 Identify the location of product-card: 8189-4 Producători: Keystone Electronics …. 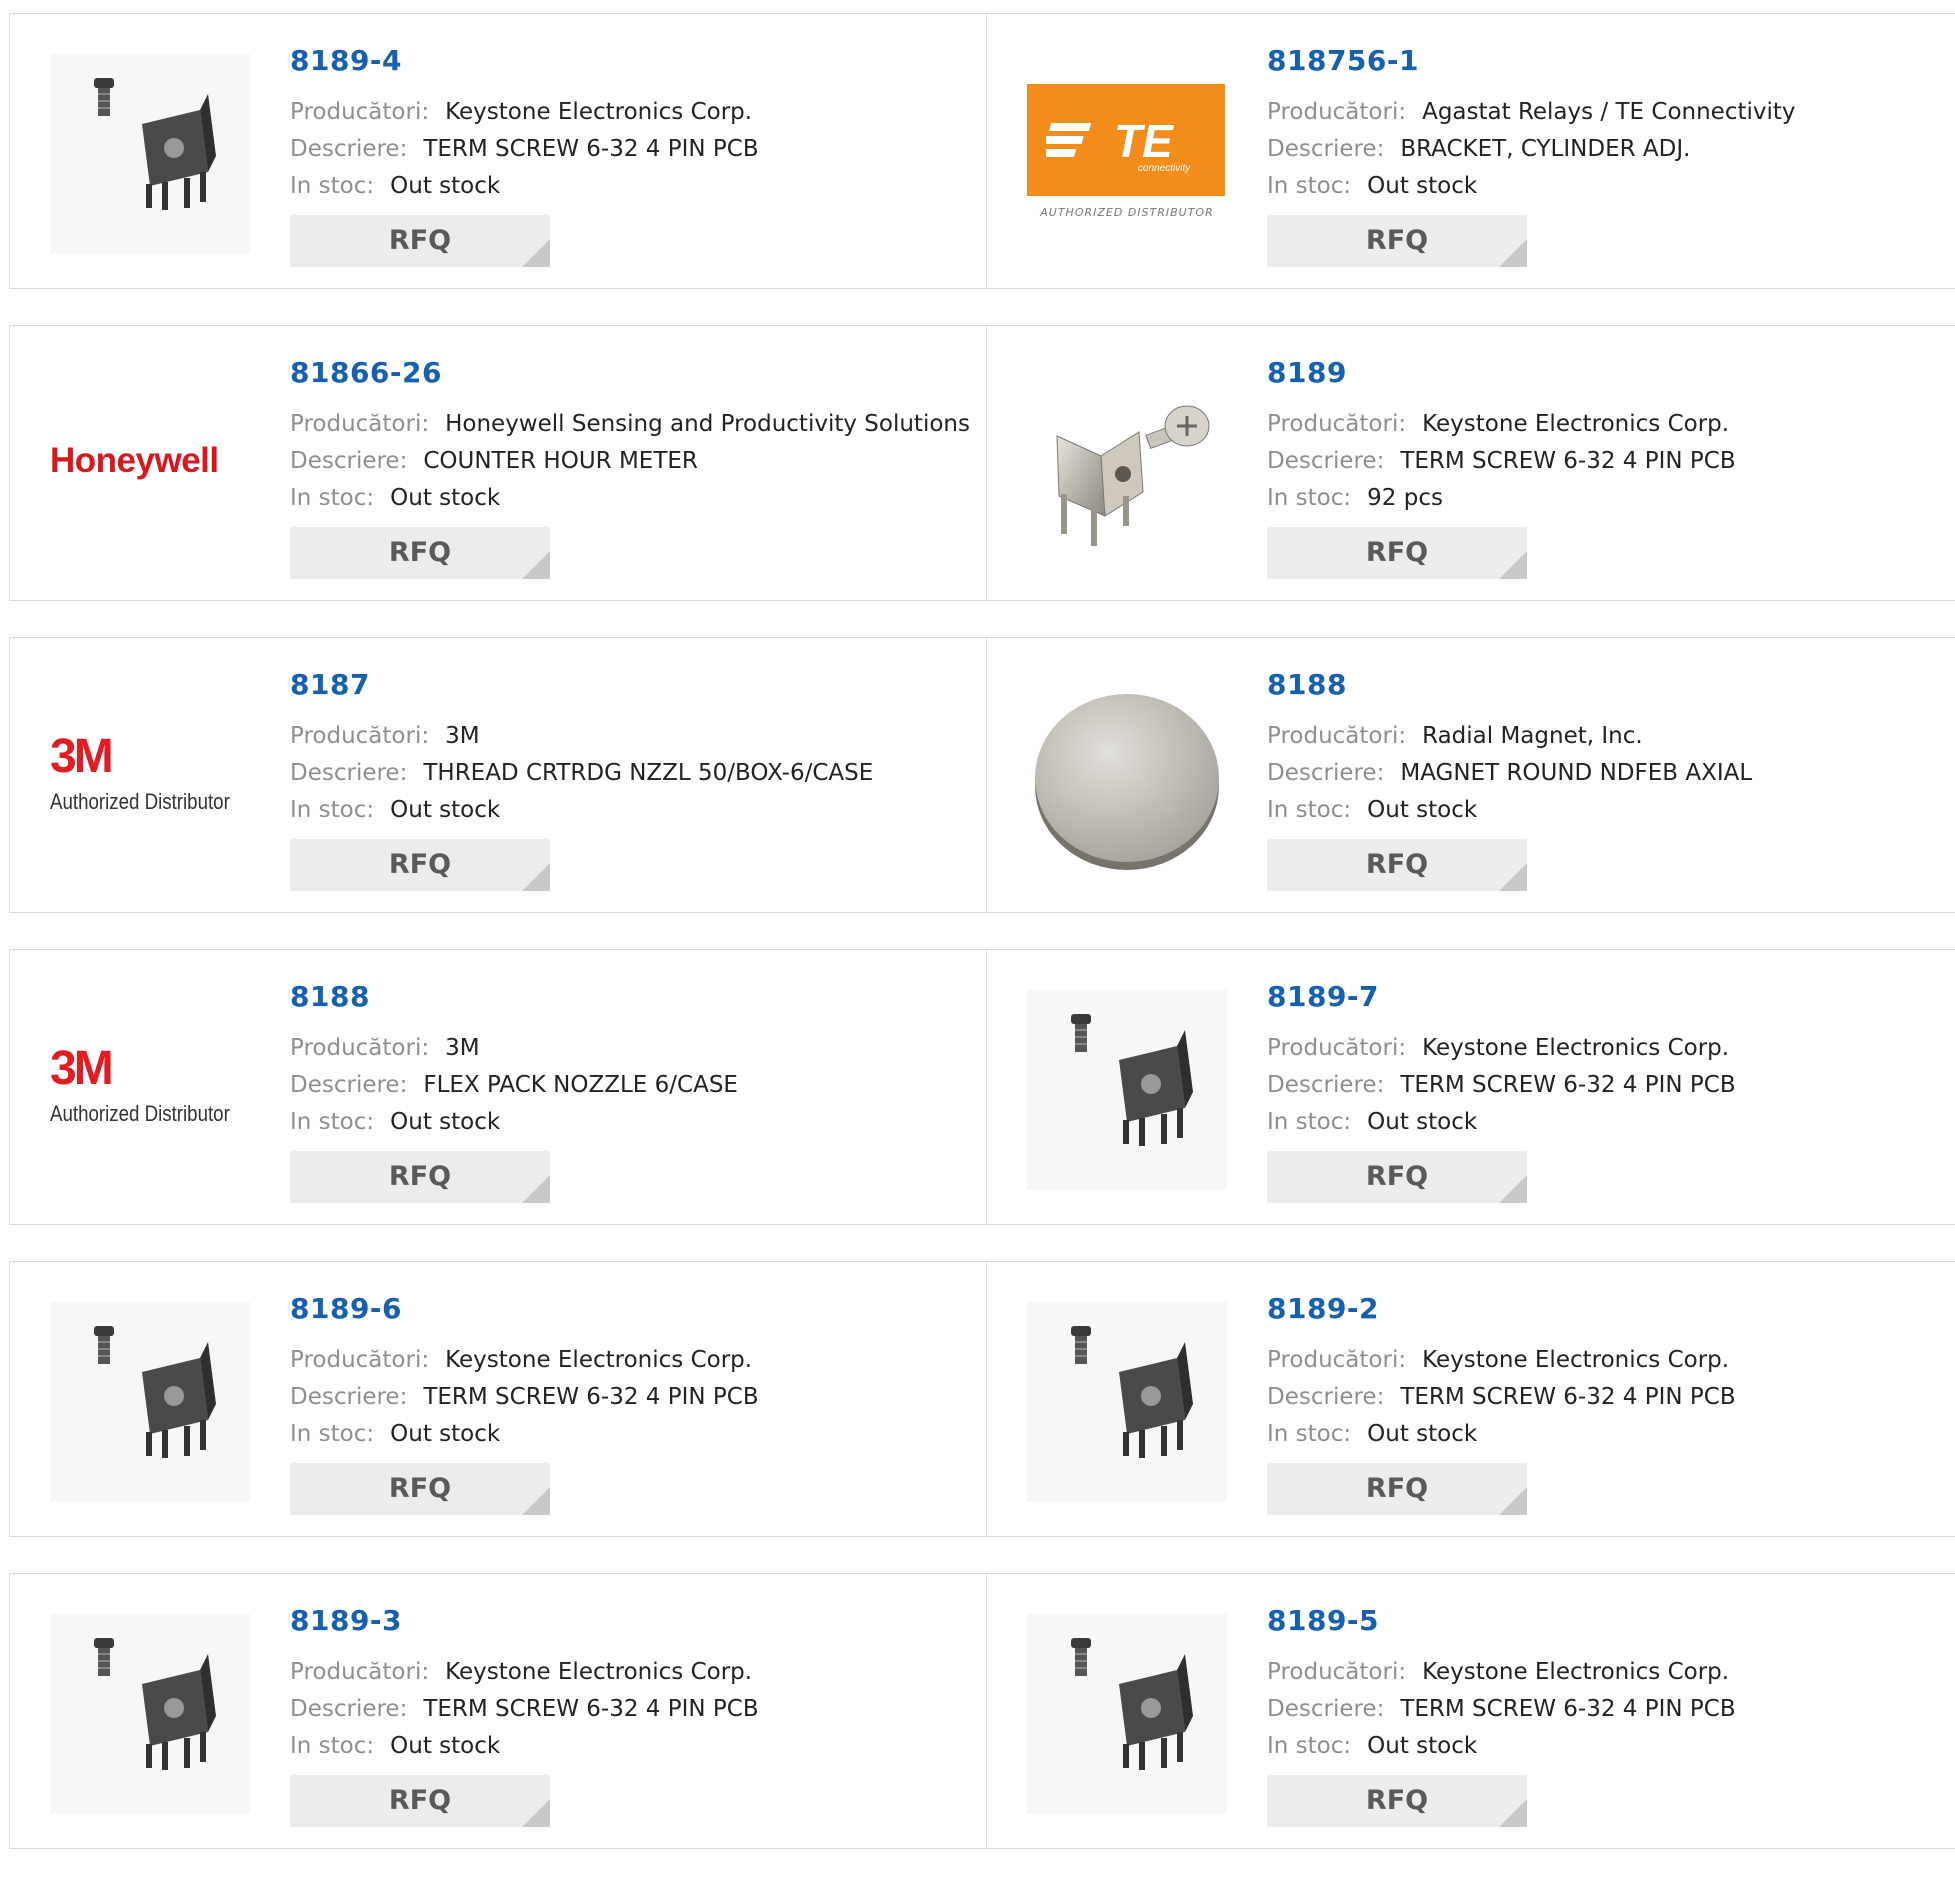
(498, 151).